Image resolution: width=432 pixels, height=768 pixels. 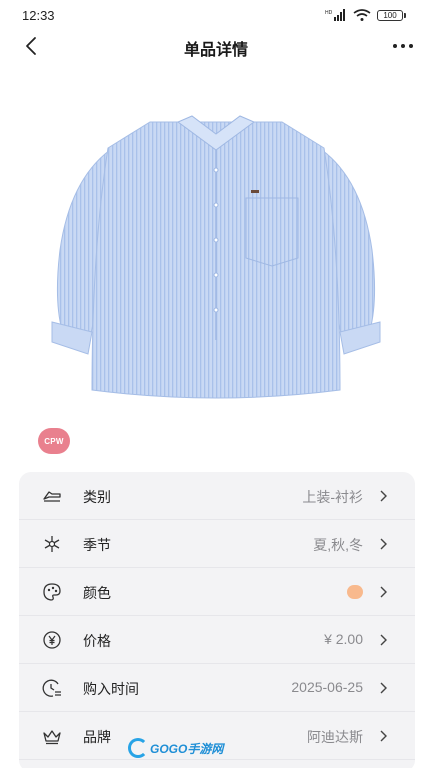 What do you see at coordinates (52, 496) in the screenshot?
I see `clothing-icon` at bounding box center [52, 496].